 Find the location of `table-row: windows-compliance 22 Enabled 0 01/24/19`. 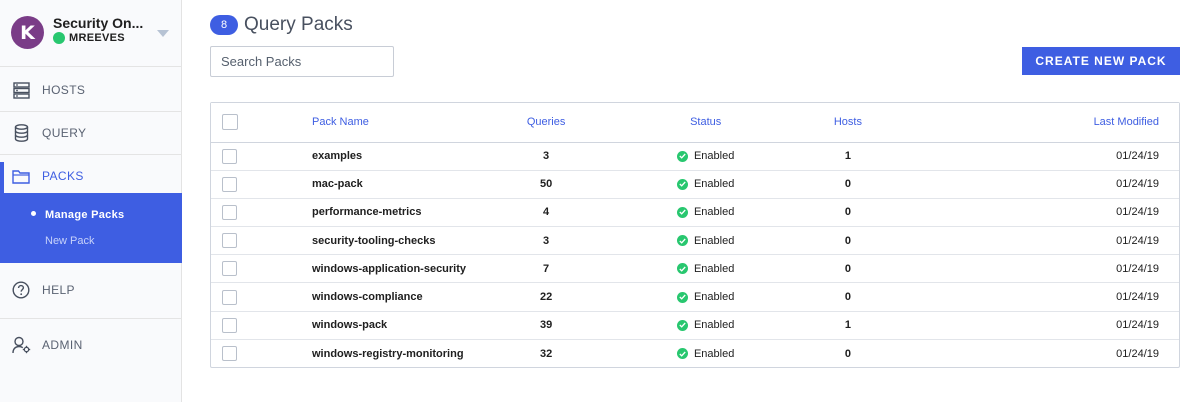

table-row: windows-compliance 22 Enabled 0 01/24/19 is located at coordinates (695, 297).